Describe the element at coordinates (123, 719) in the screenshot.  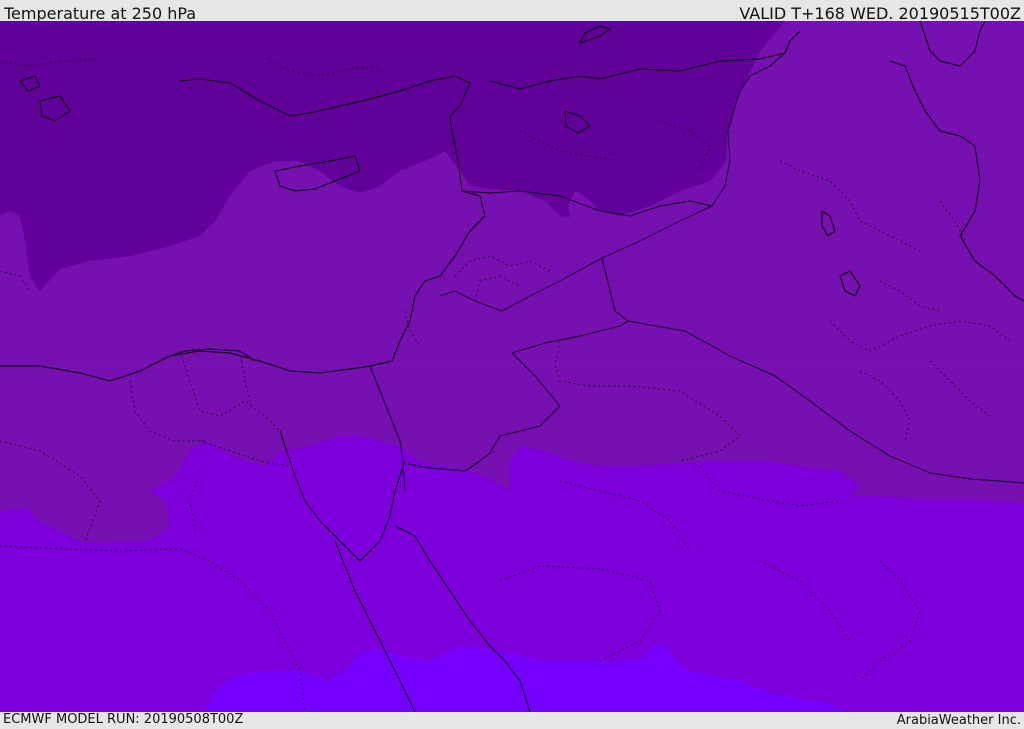
I see `model-run-label: ECMWF MODEL RUN: 20190508T00Z` at that location.